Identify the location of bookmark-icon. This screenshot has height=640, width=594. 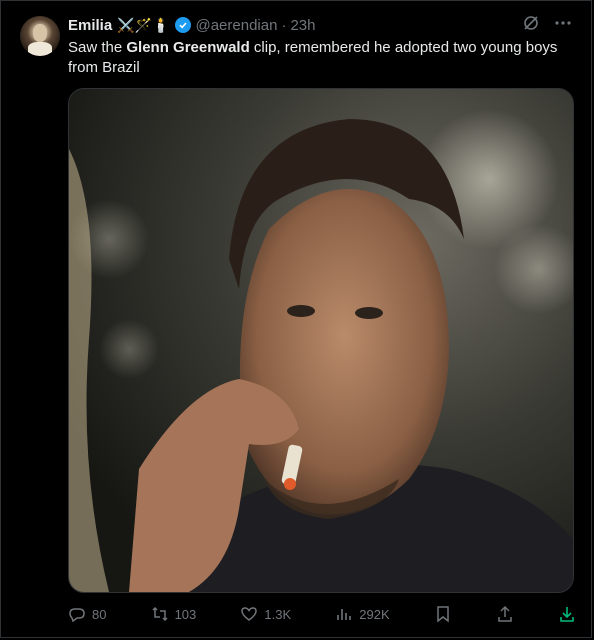
(443, 614).